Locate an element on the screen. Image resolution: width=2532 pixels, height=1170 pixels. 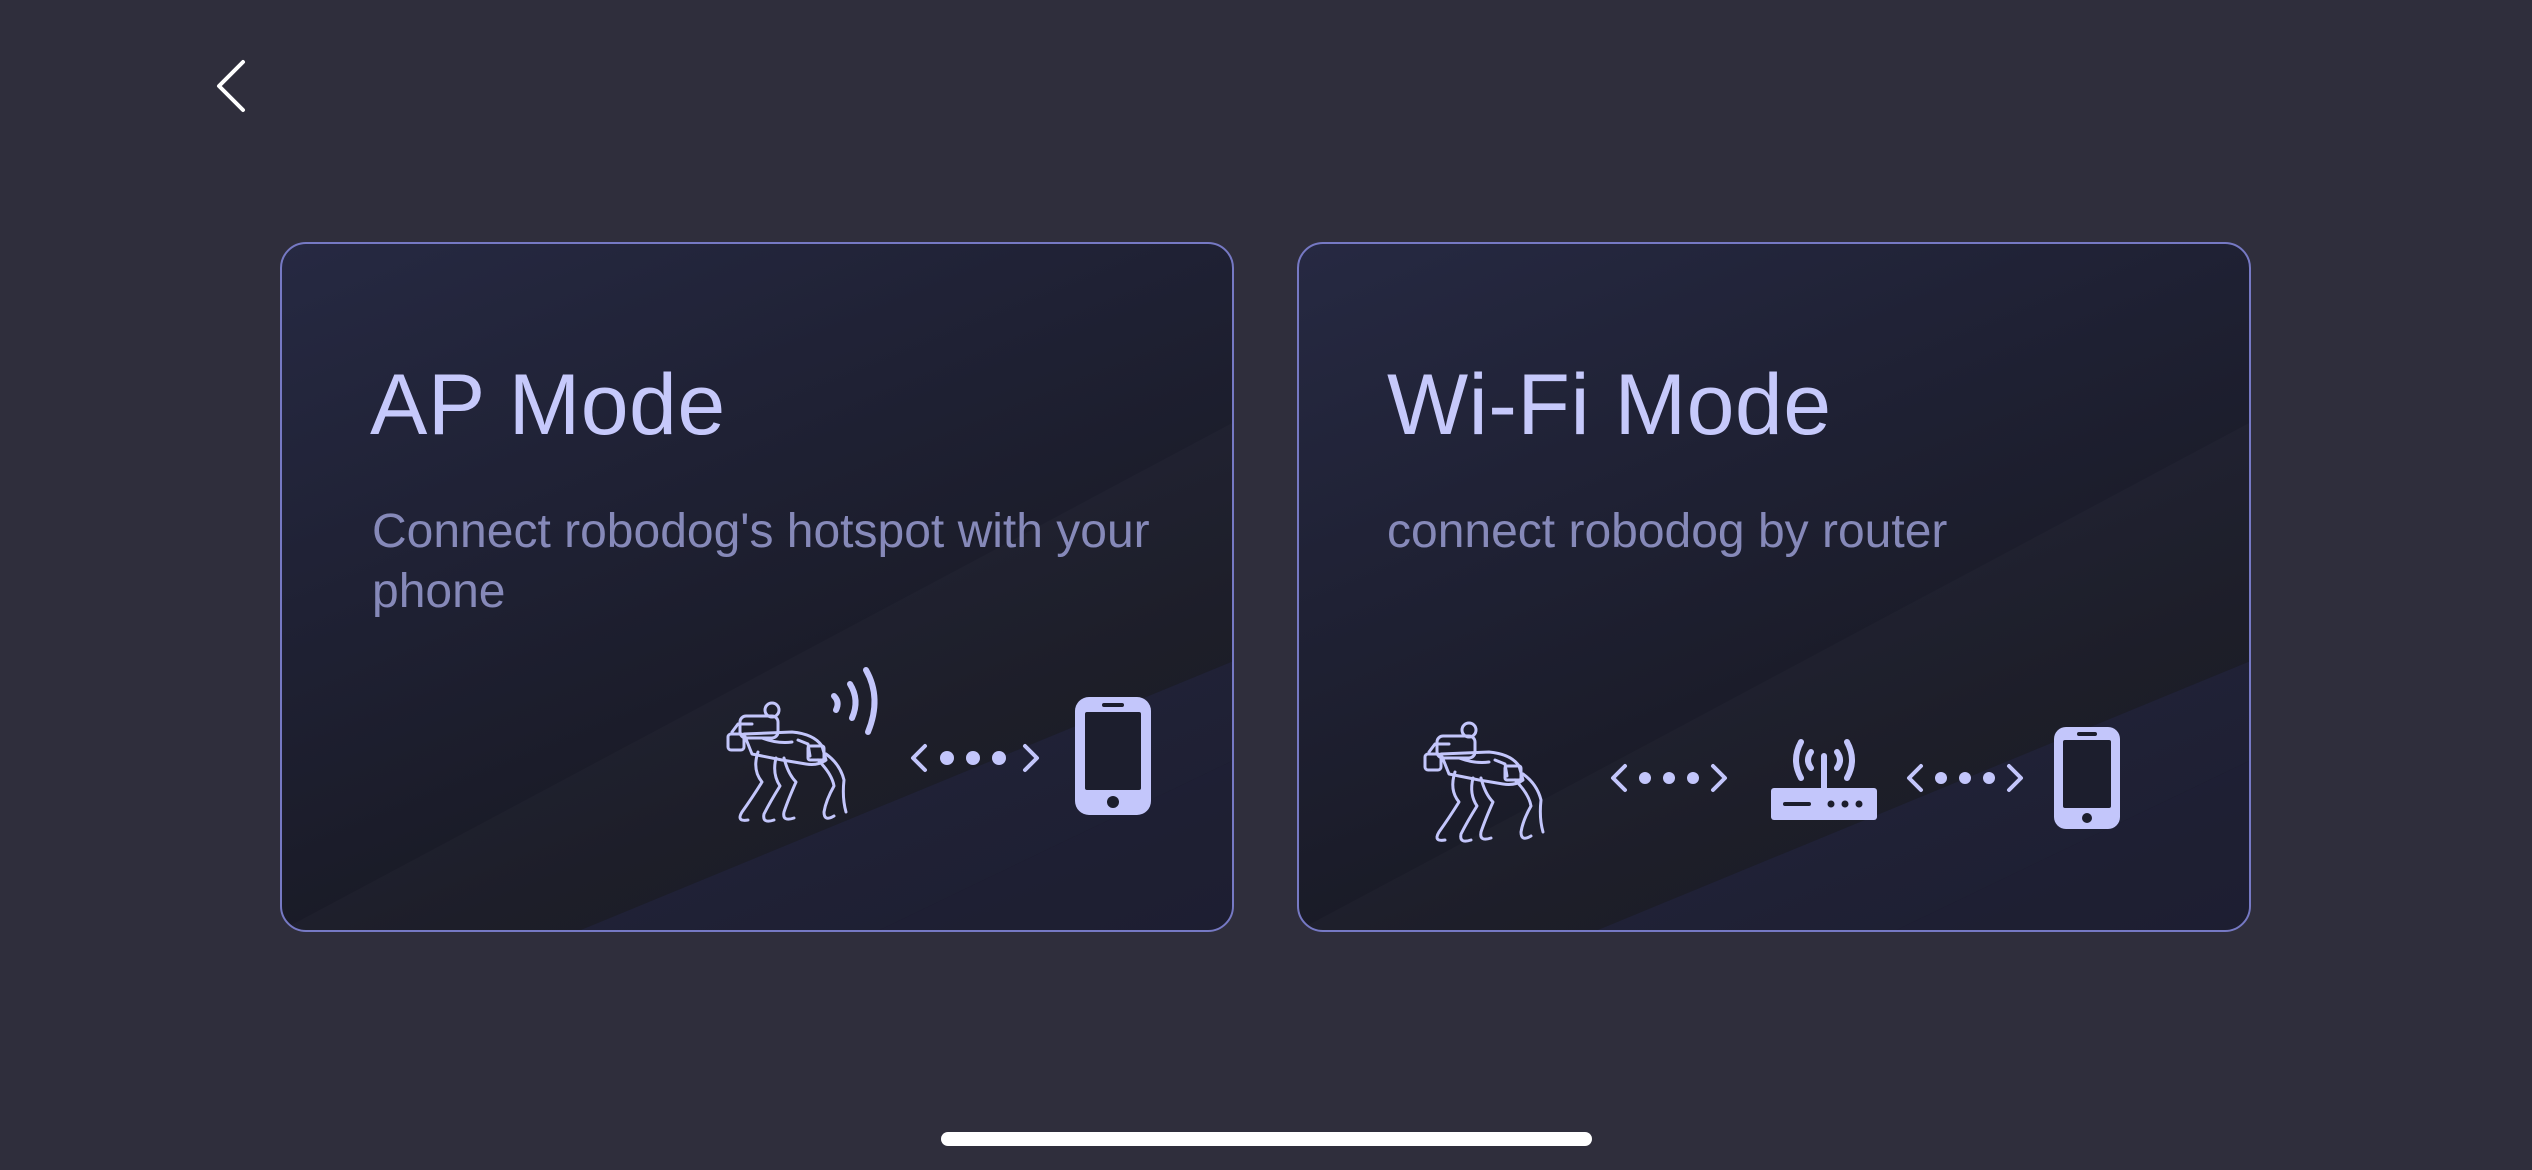
chevron-left-icon is located at coordinates (231, 86).